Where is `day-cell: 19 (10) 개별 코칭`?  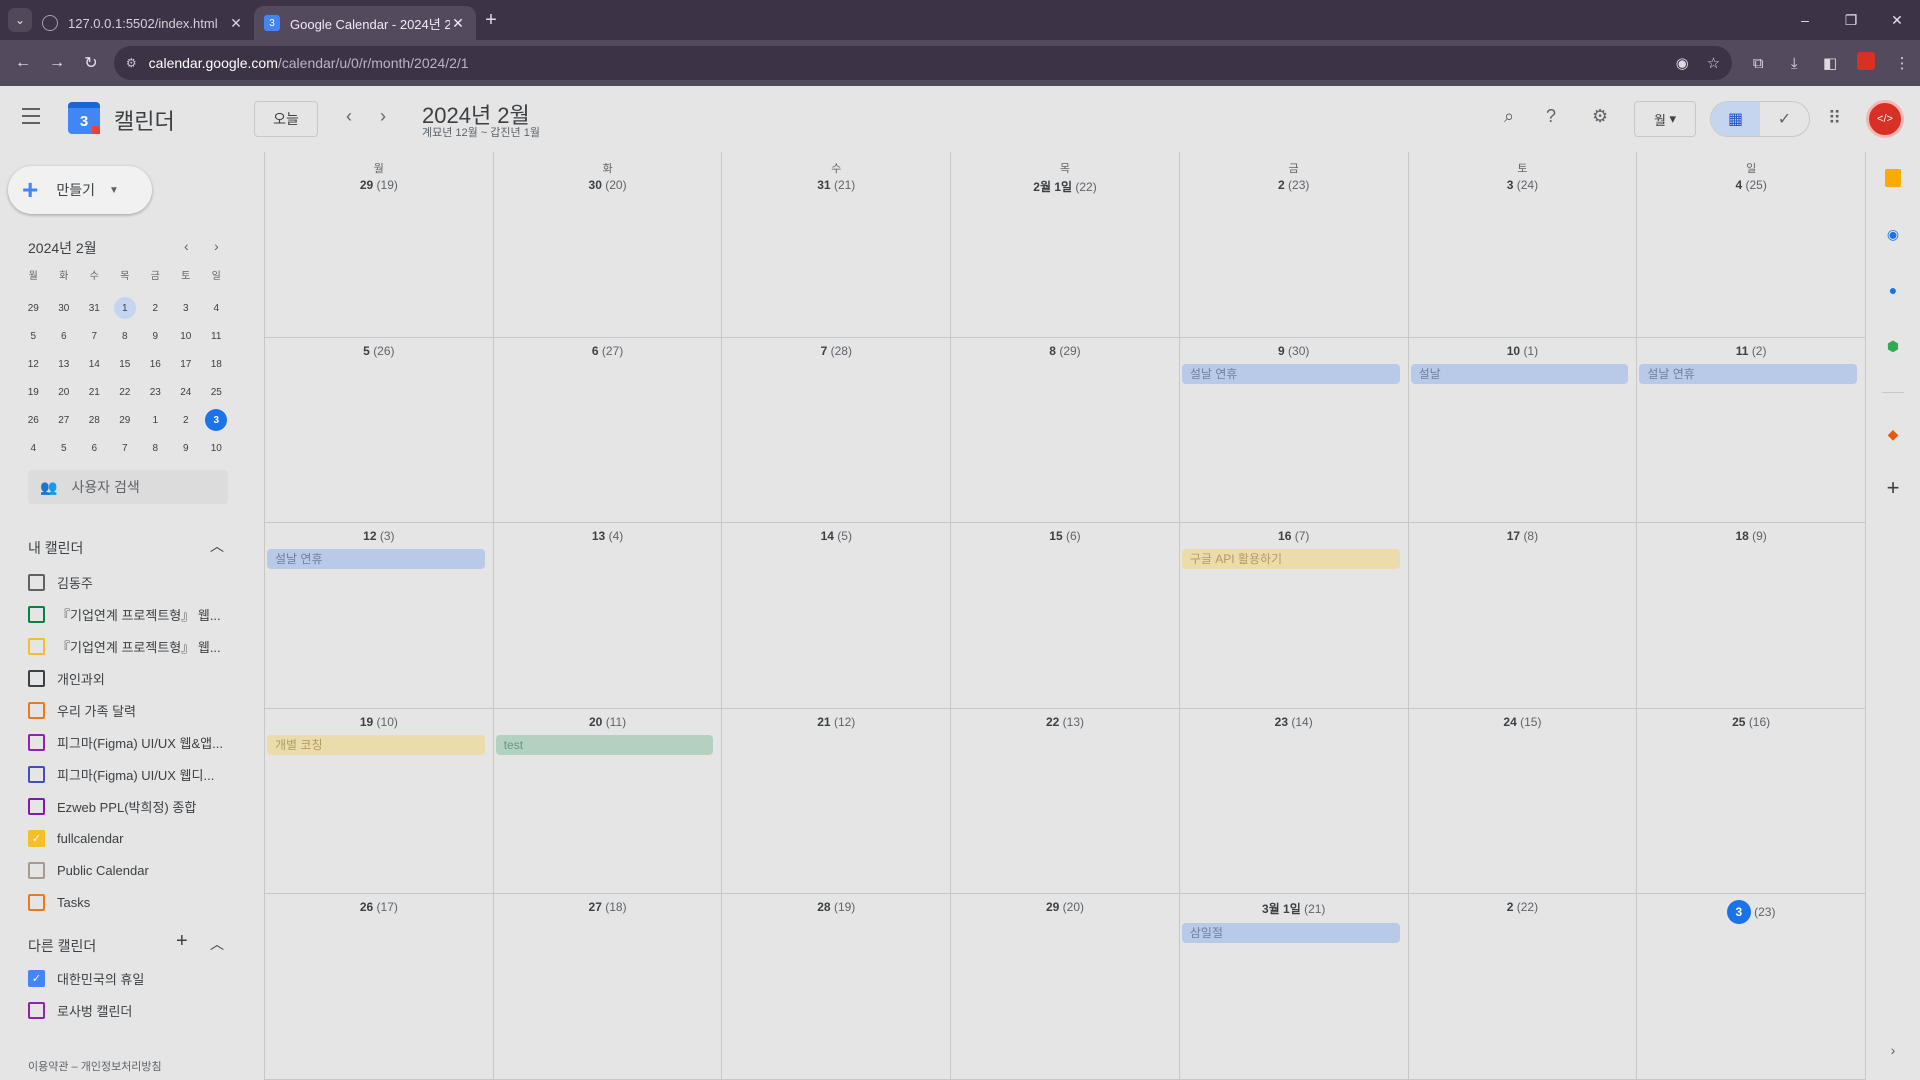 day-cell: 19 (10) 개별 코칭 is located at coordinates (379, 801).